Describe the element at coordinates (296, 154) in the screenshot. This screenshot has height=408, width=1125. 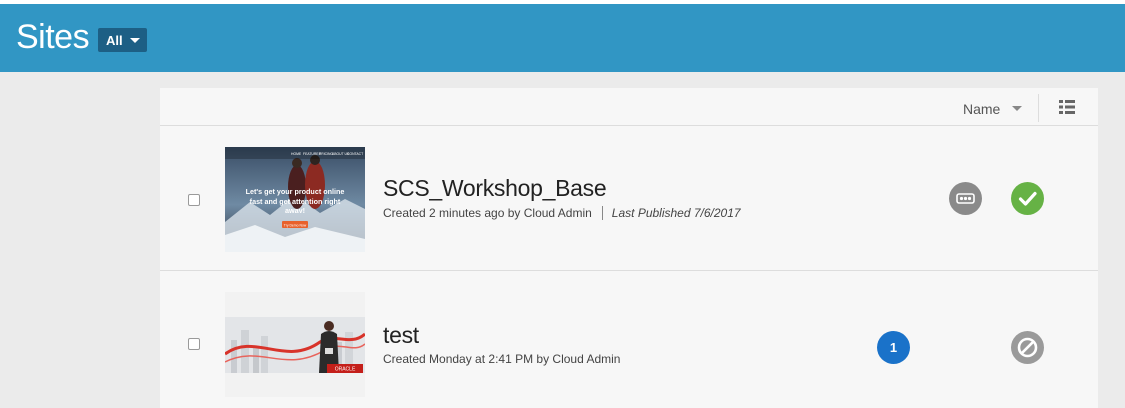
I see `thumb-nav-home: HOME` at that location.